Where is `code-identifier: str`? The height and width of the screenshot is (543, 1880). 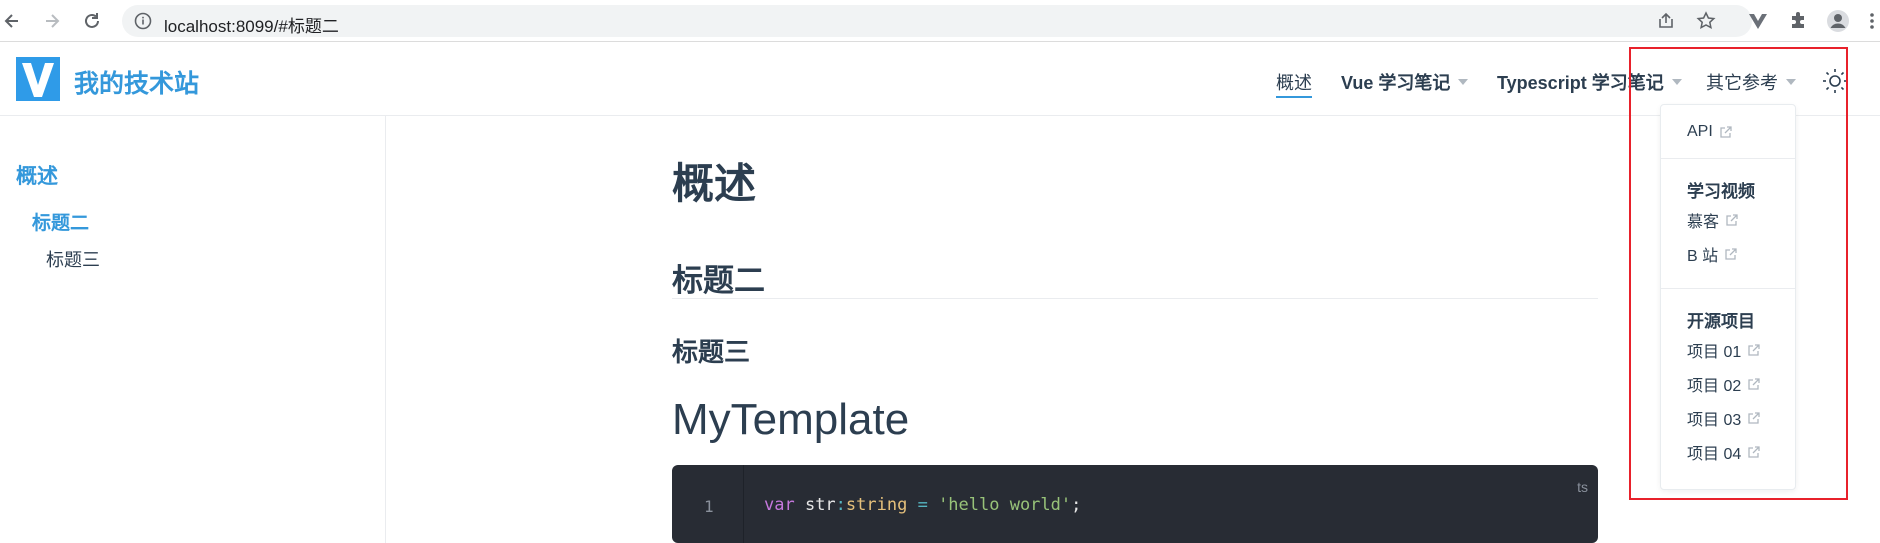
code-identifier: str is located at coordinates (815, 505).